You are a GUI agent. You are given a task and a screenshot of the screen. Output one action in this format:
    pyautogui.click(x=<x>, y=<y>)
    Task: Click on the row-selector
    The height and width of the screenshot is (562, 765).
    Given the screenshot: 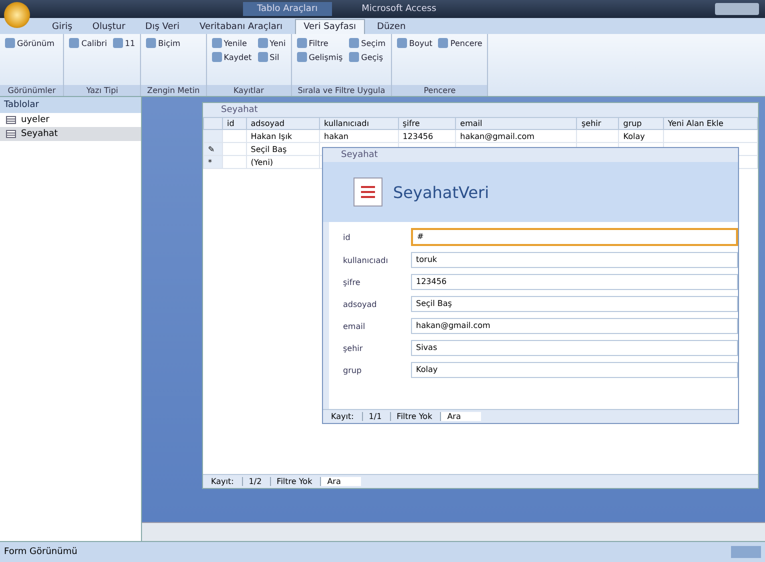 What is the action you would take?
    pyautogui.click(x=213, y=136)
    